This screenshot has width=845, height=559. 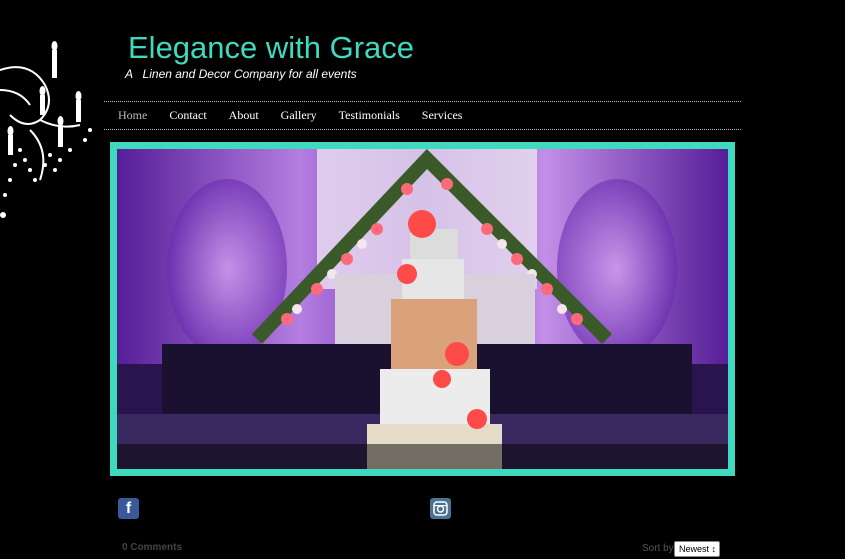 I want to click on instagram-glyph-icon, so click(x=440, y=508).